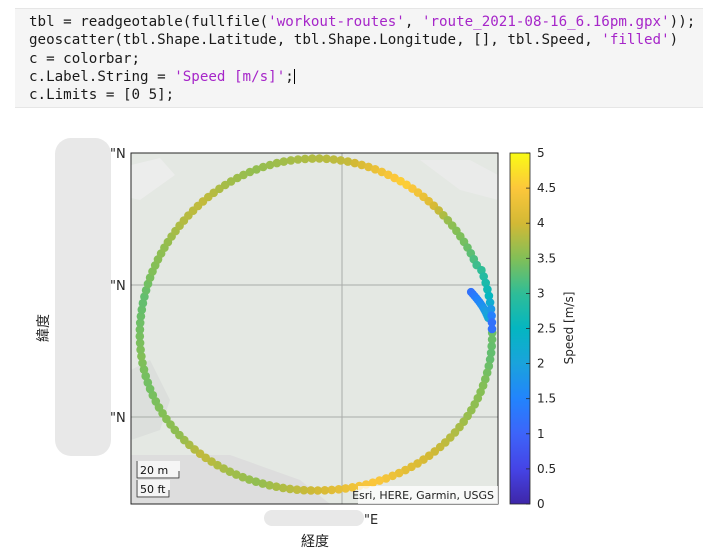  I want to click on redacted-lat-labels, so click(83, 297).